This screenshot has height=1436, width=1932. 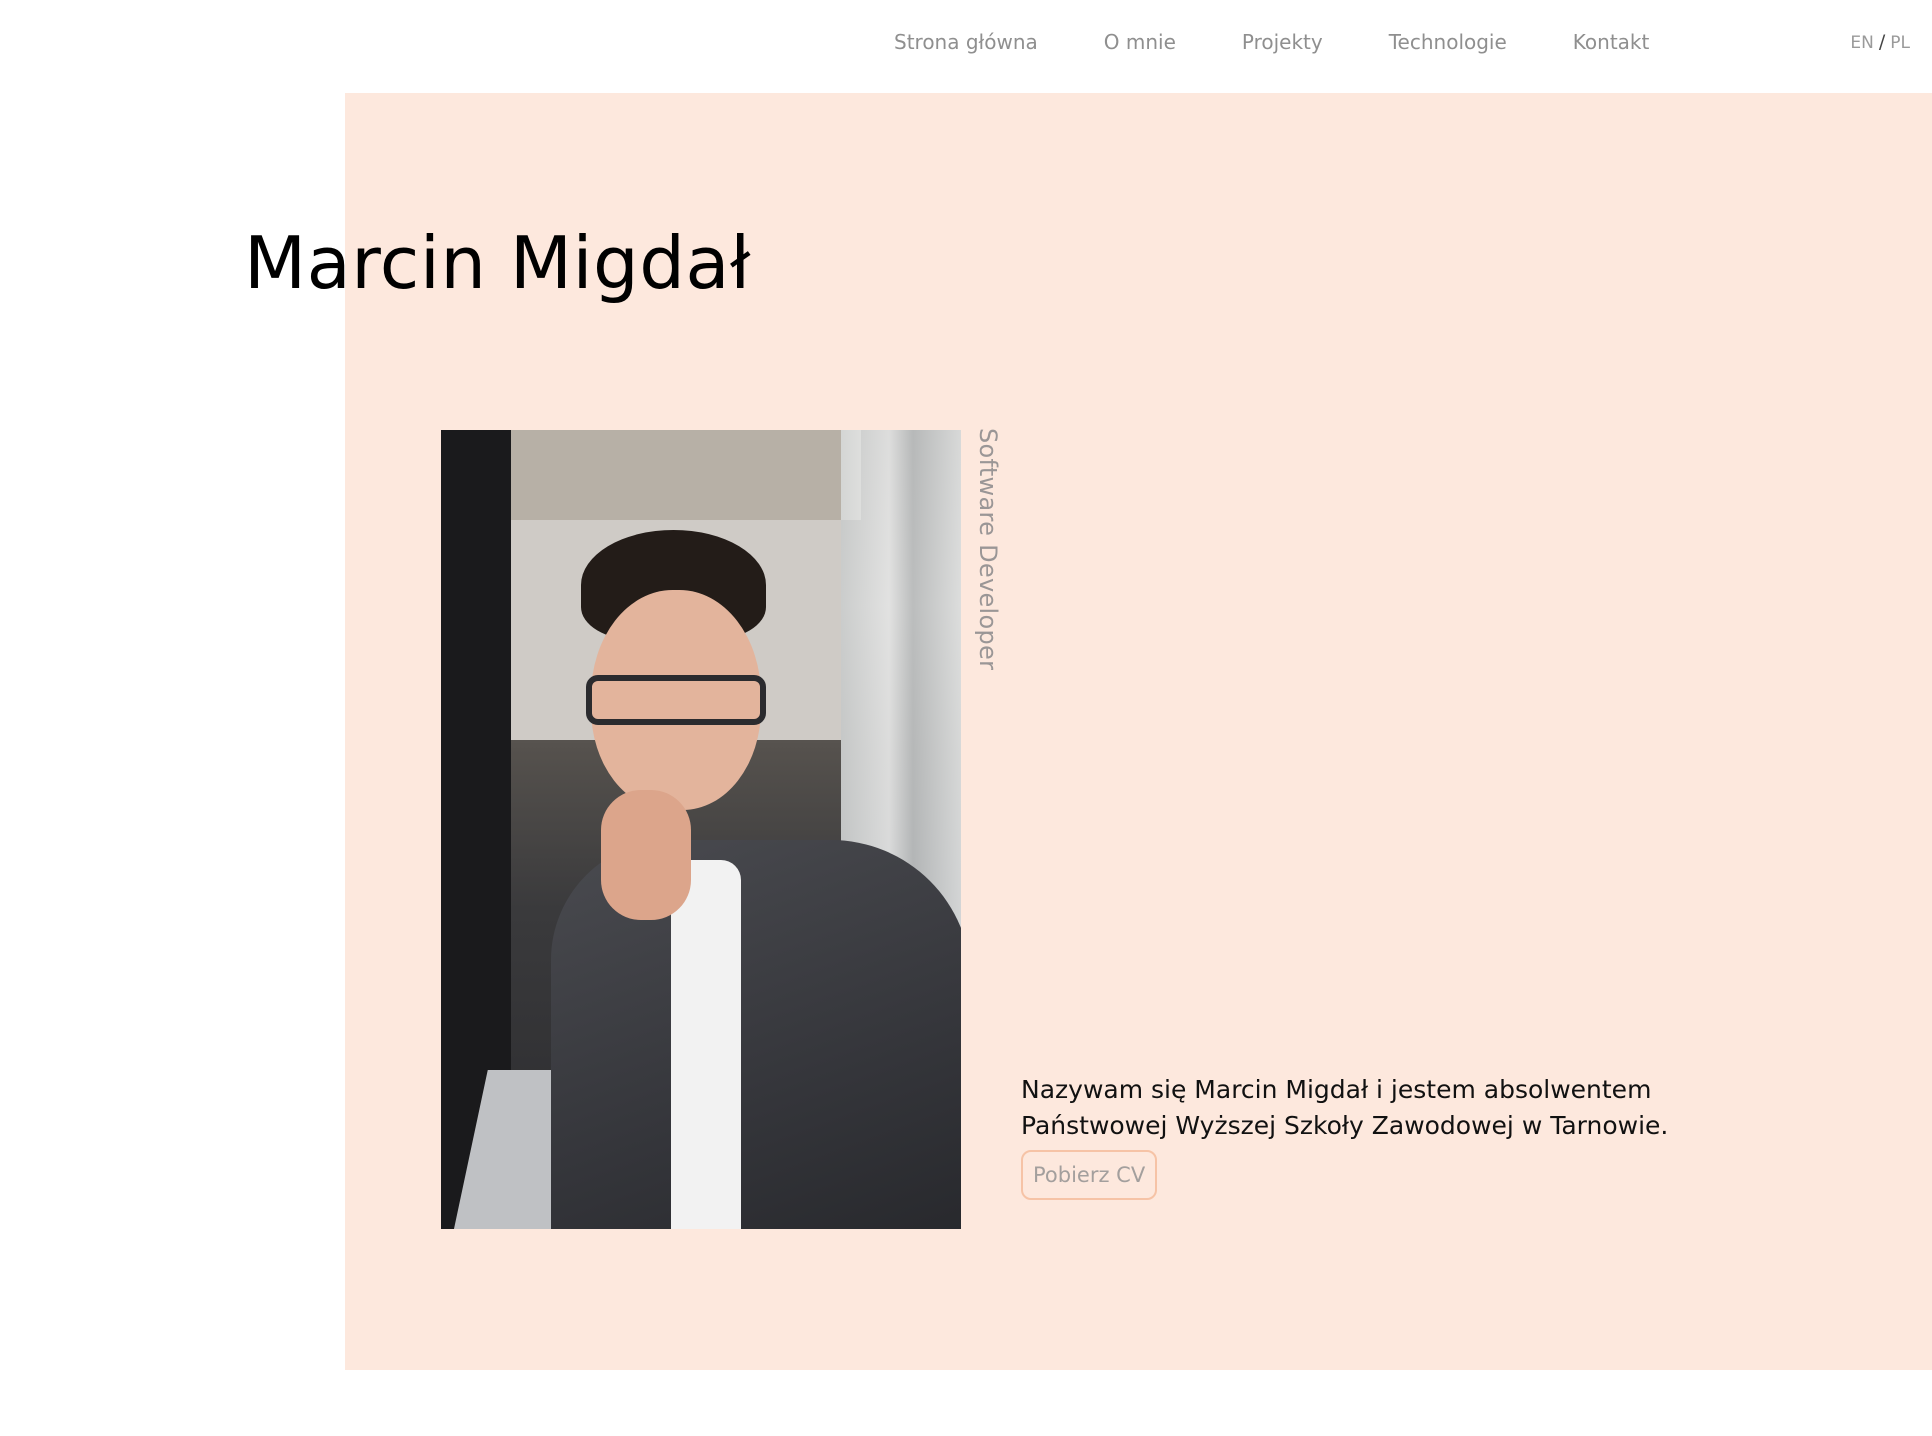 What do you see at coordinates (706, 1044) in the screenshot?
I see `photo-shirt` at bounding box center [706, 1044].